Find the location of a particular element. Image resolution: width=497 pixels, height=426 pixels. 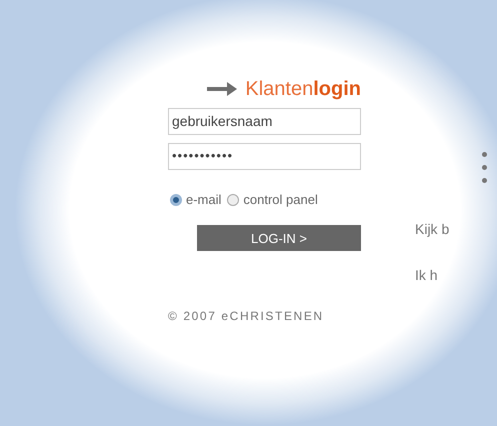

copyright-text: © 2007 eCHRISTENEN is located at coordinates (246, 316).